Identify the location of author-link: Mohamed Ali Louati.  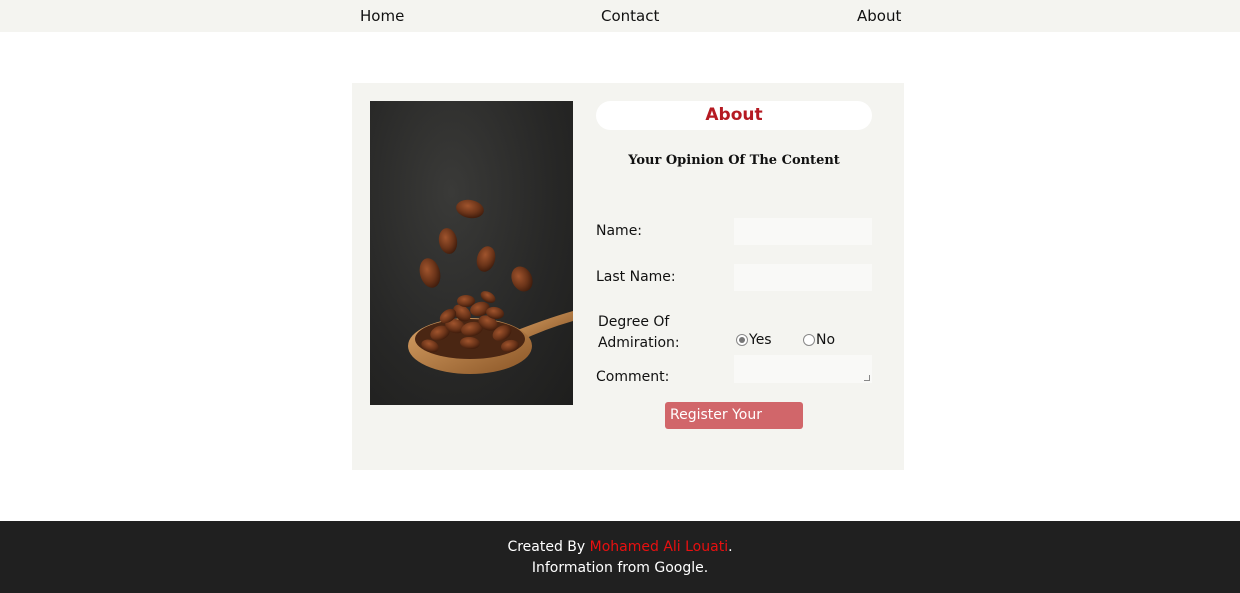
(659, 547).